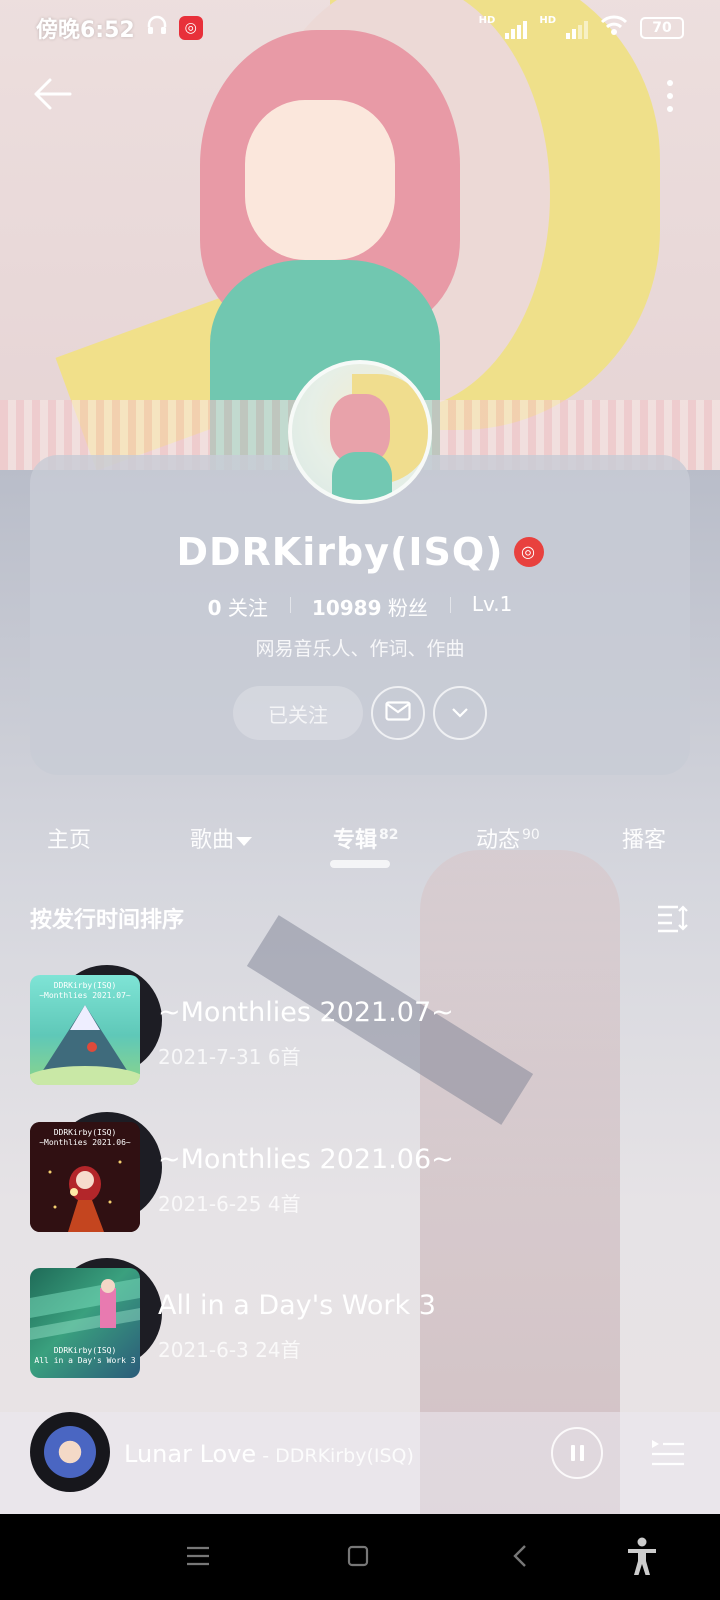 This screenshot has width=720, height=1600. I want to click on tab-home-label: 主页, so click(69, 840).